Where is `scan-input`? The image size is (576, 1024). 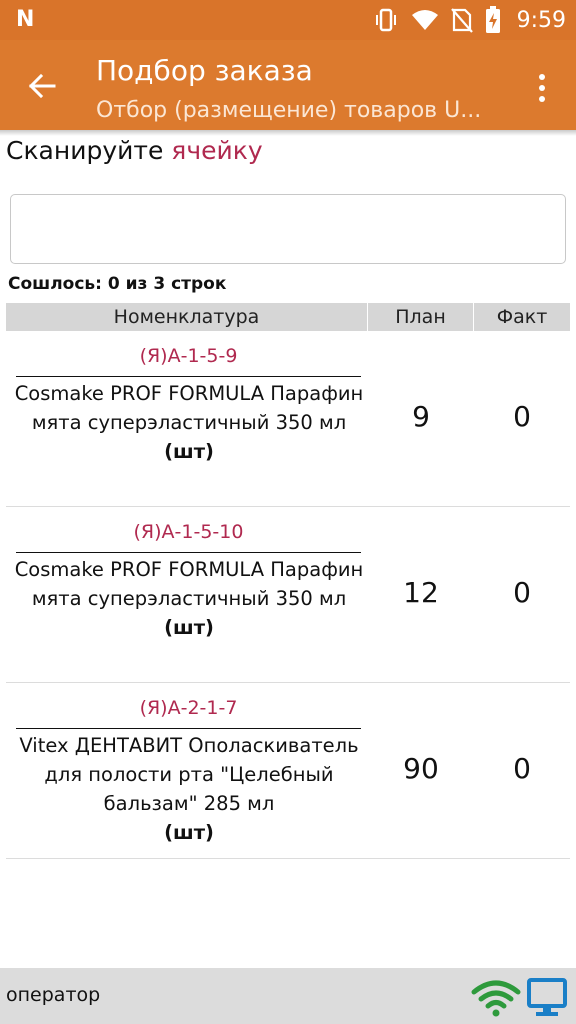
scan-input is located at coordinates (288, 229).